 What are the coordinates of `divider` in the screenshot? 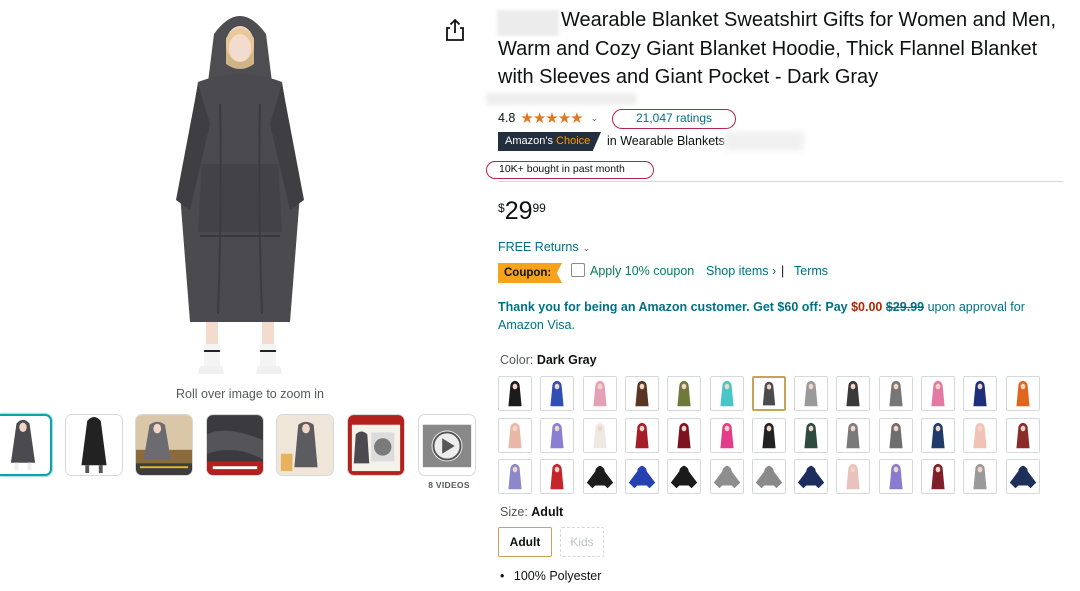 It's located at (780, 181).